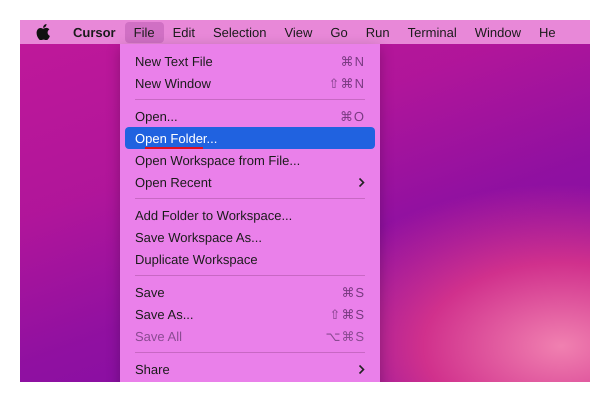 This screenshot has height=402, width=608. Describe the element at coordinates (197, 259) in the screenshot. I see `menu-item-label: Duplicate Workspace` at that location.